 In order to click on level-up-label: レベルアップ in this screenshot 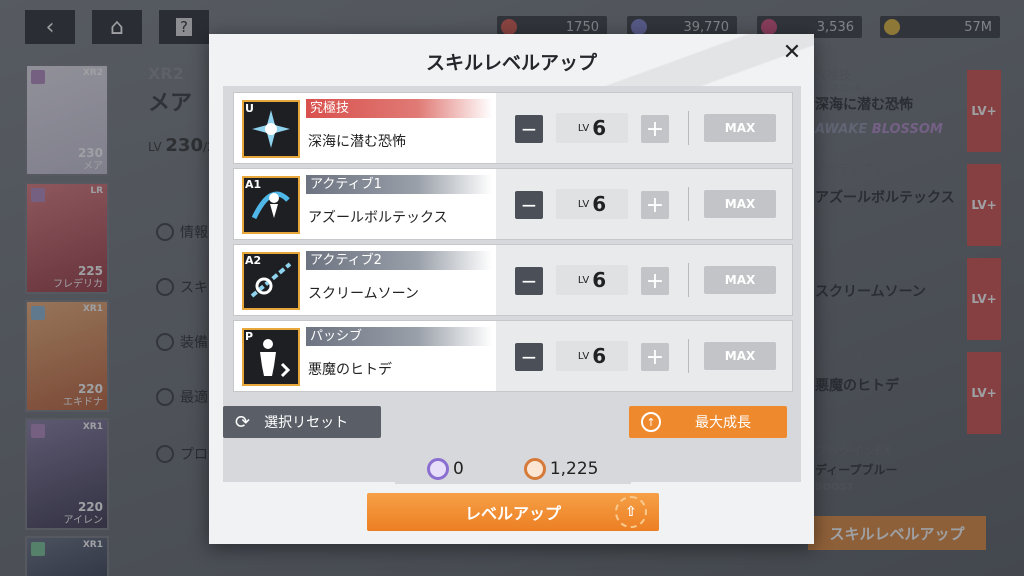, I will do `click(512, 513)`.